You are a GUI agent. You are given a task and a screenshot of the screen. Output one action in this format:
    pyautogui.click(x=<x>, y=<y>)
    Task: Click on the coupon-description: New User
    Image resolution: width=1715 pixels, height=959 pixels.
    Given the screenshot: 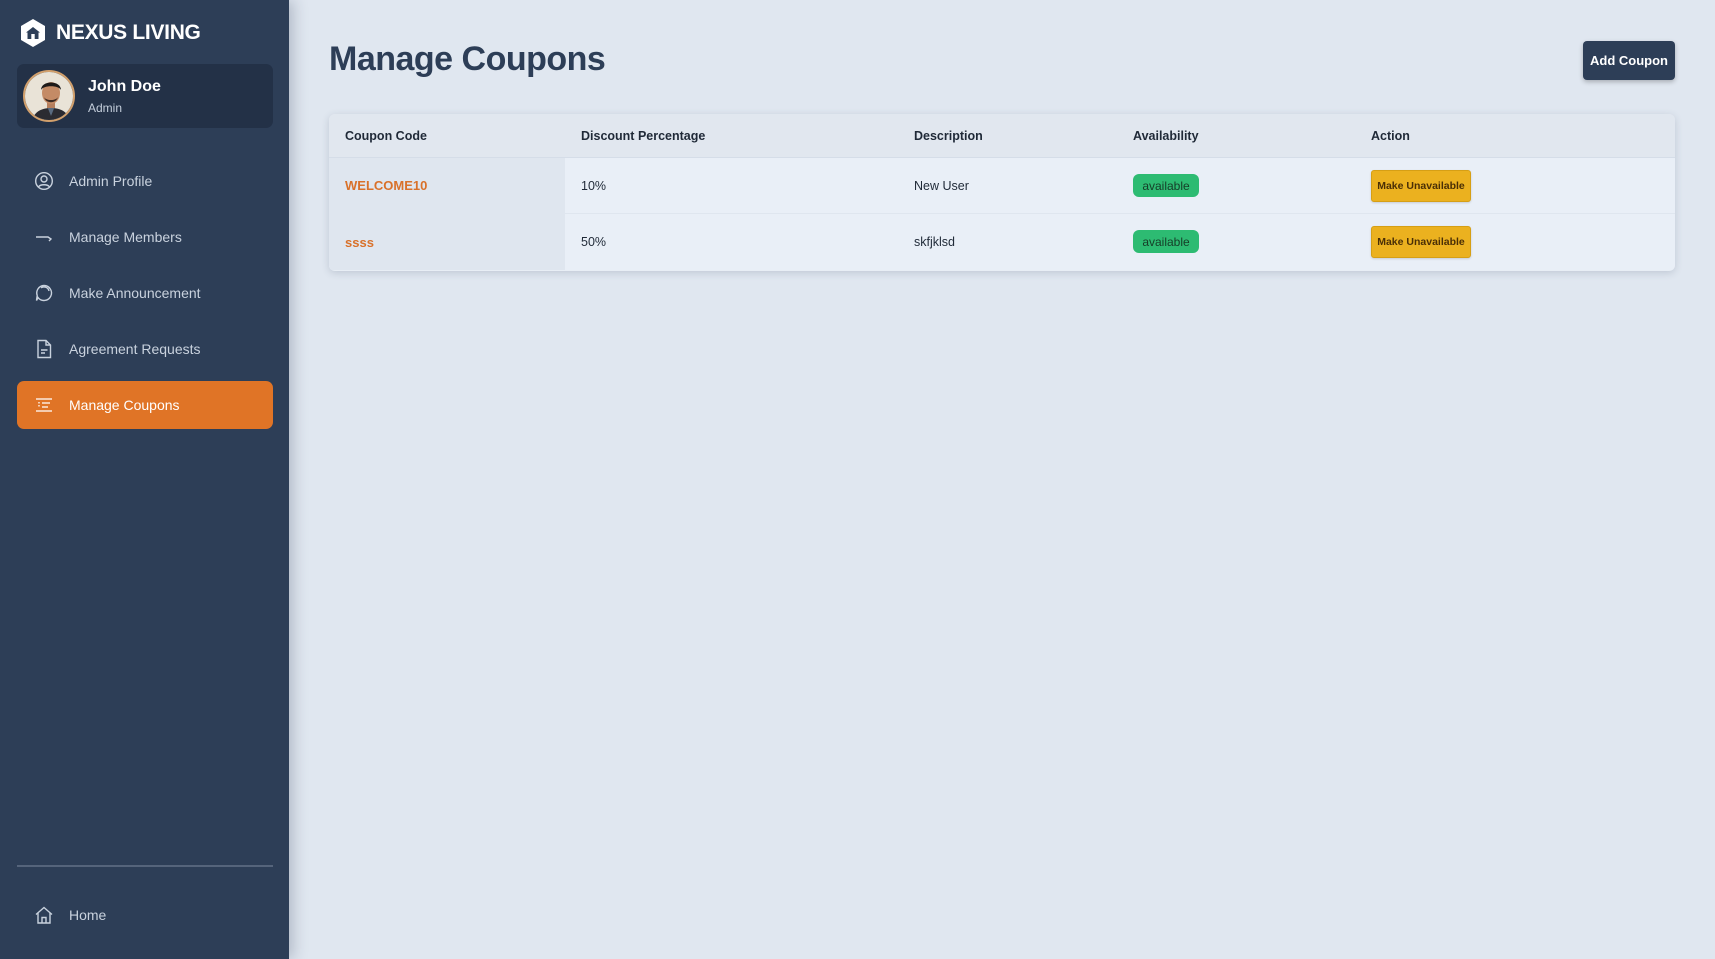 What is the action you would take?
    pyautogui.click(x=941, y=185)
    